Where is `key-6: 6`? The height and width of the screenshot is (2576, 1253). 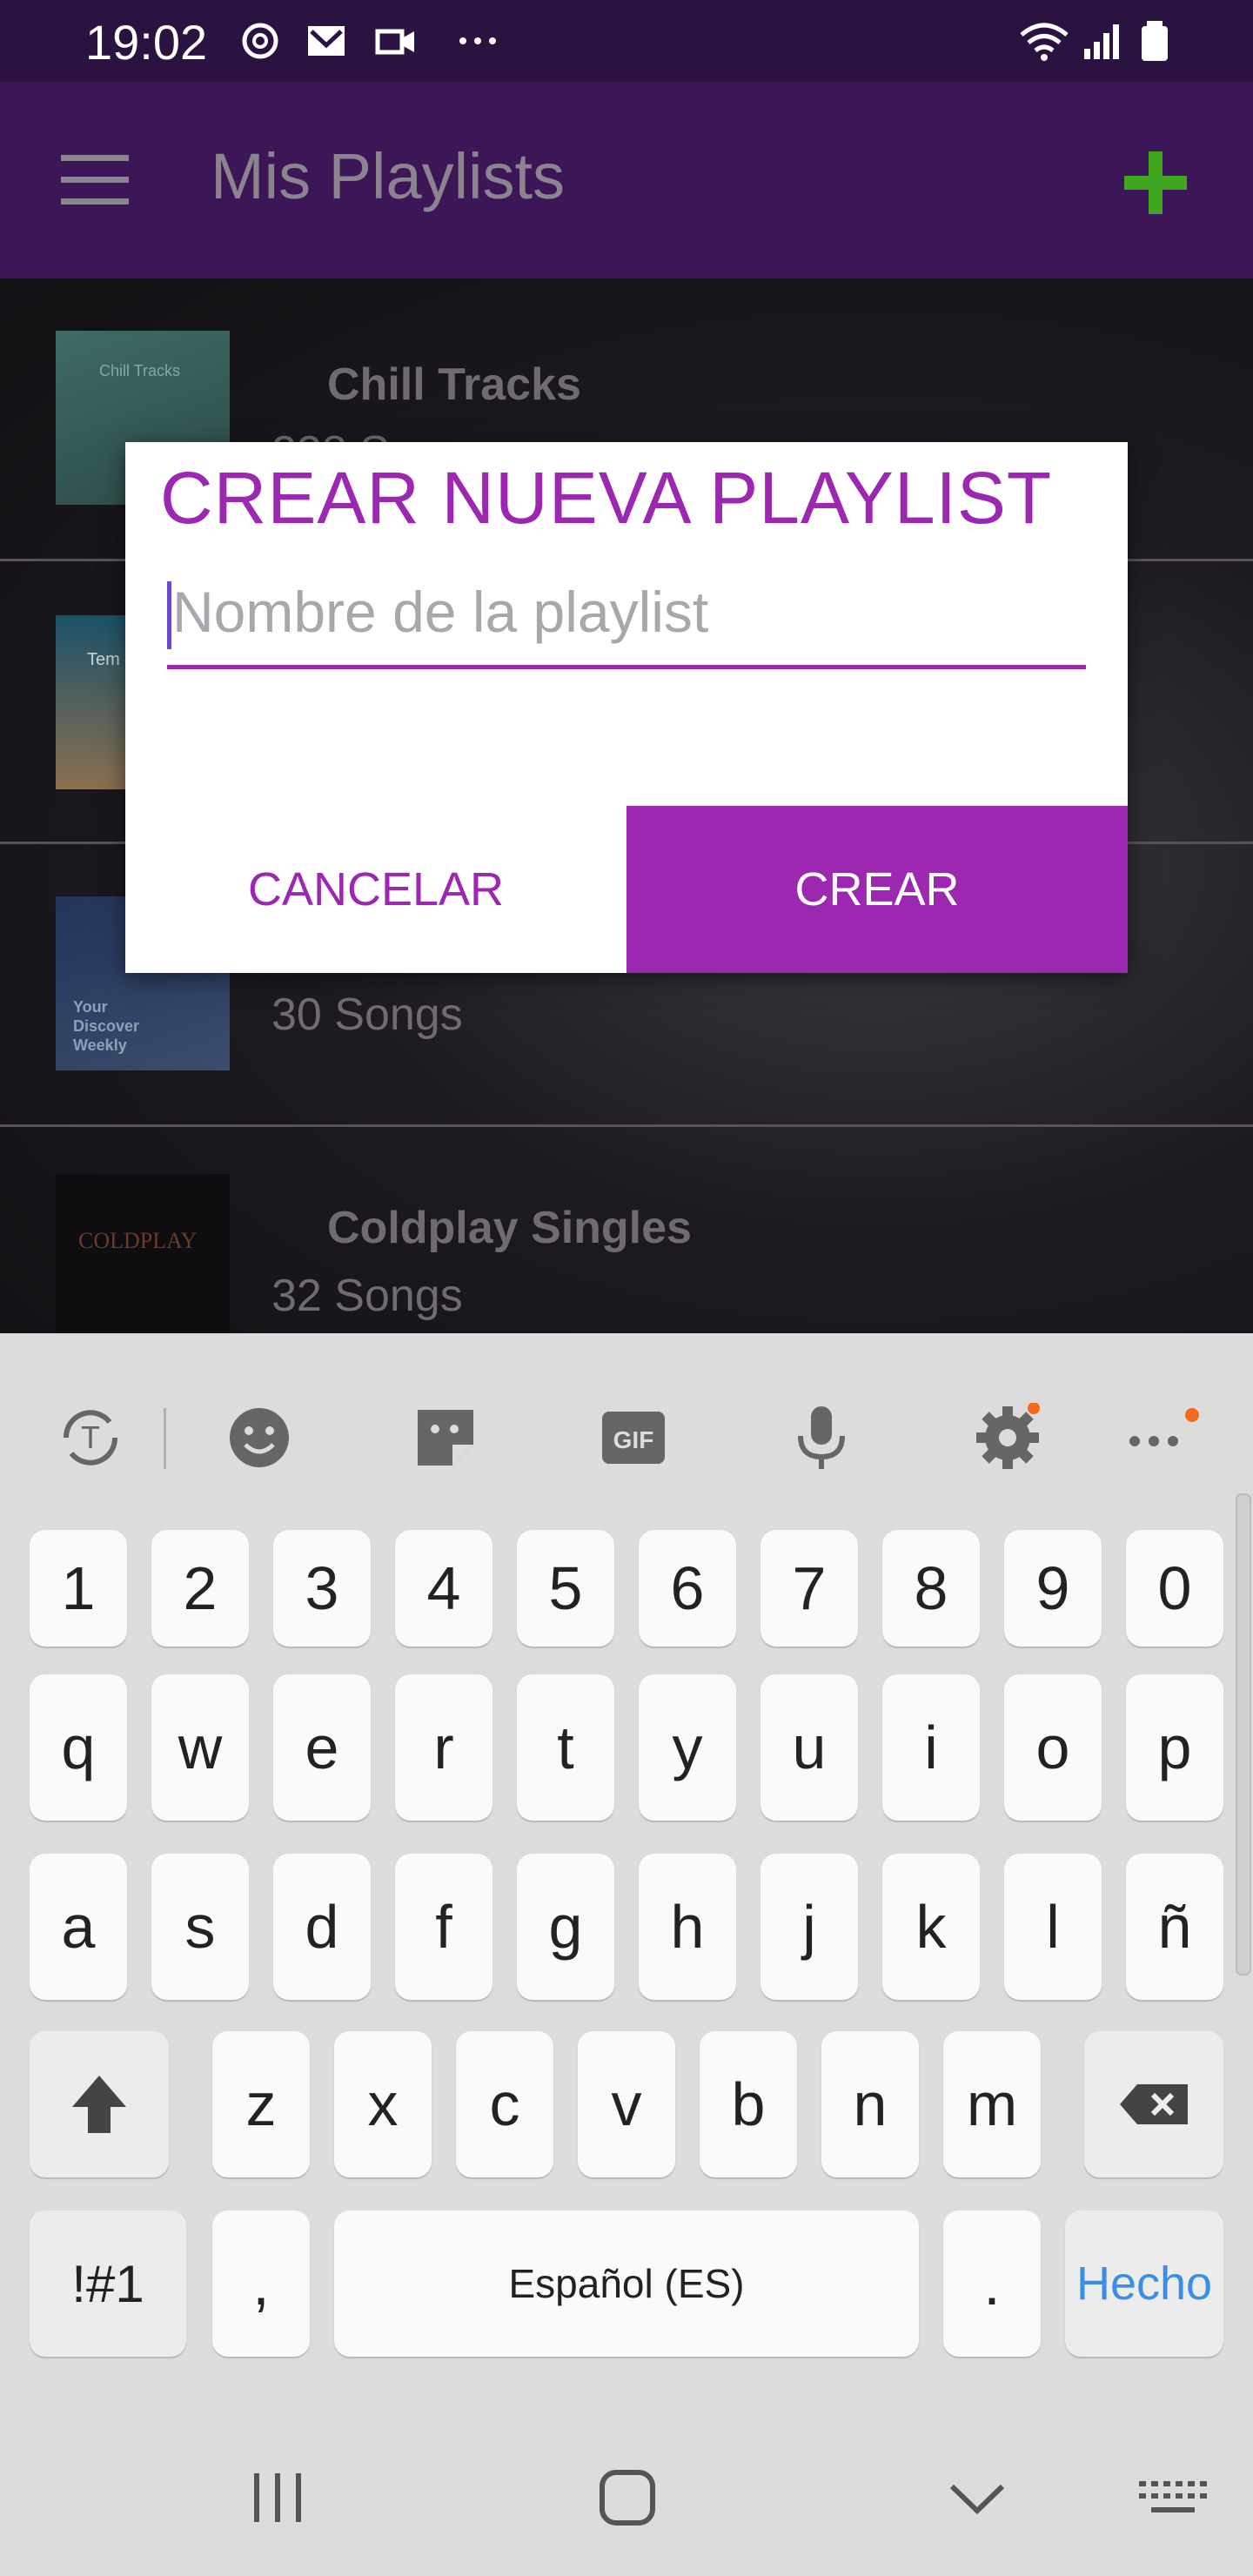 key-6: 6 is located at coordinates (687, 1588).